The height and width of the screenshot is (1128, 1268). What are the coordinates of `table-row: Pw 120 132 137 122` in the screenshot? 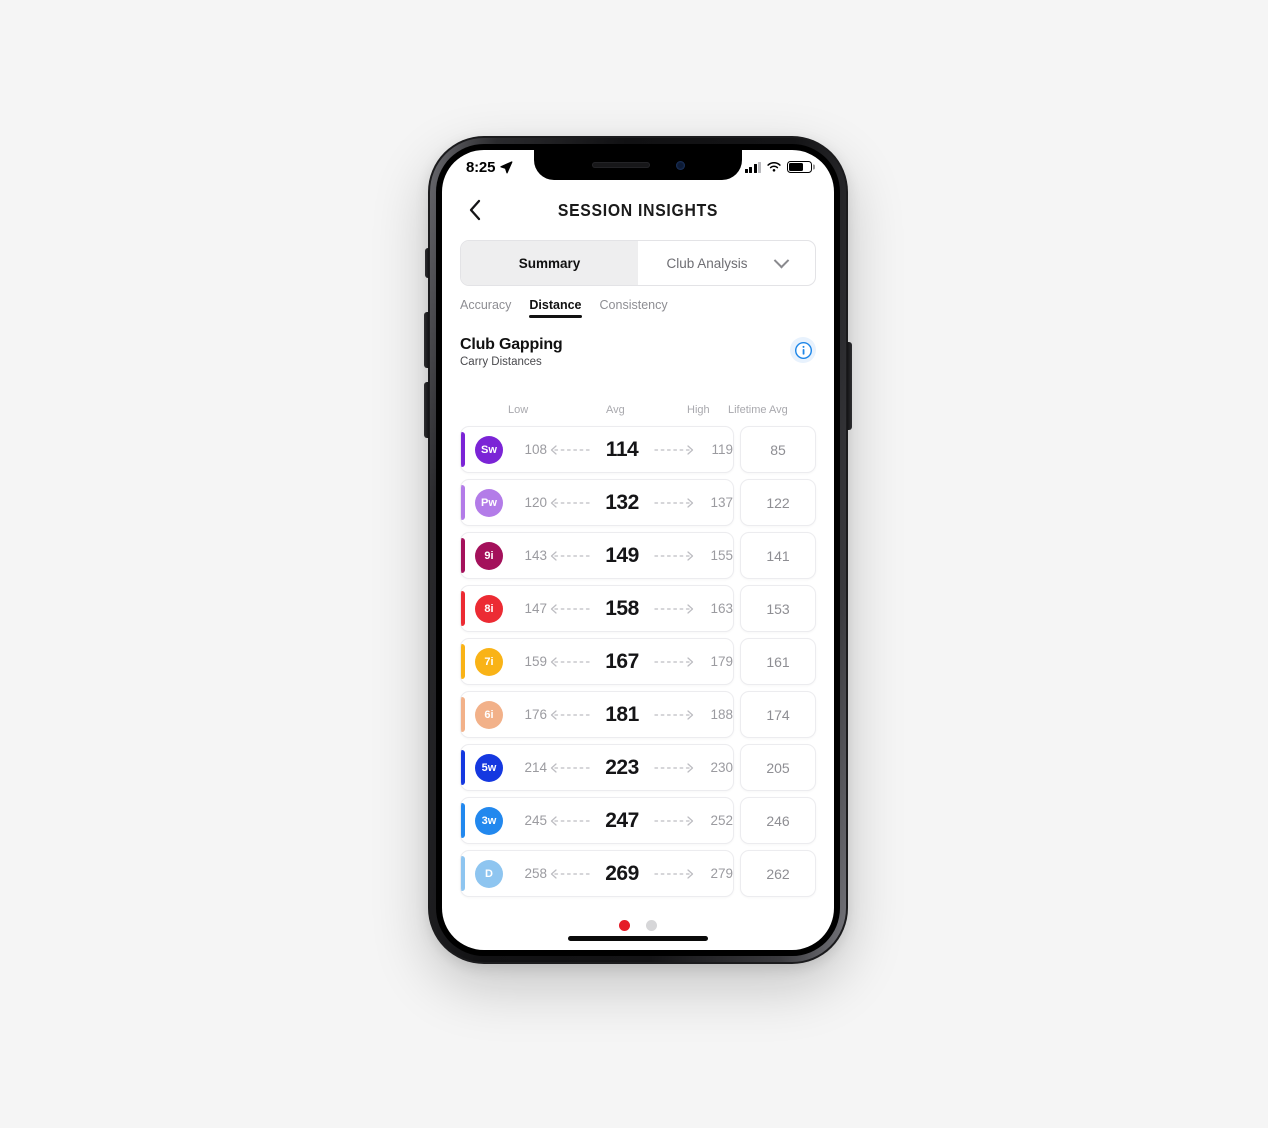 It's located at (638, 502).